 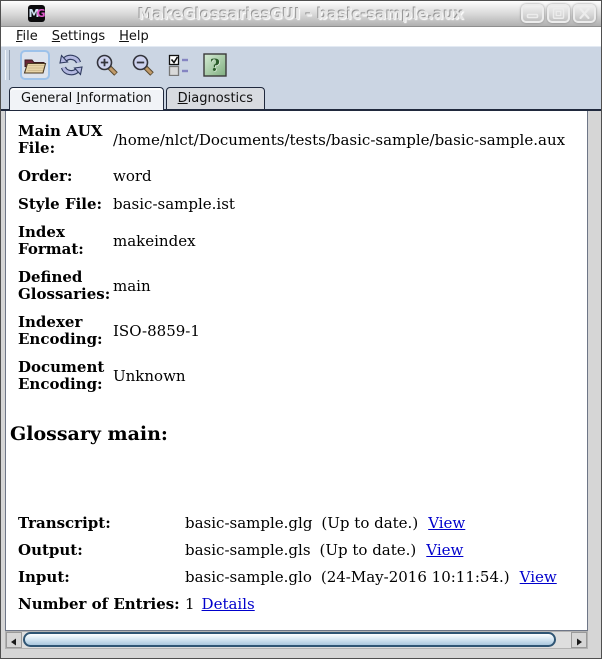 I want to click on field-document-encoding: Document Encoding: Unknown, so click(x=299, y=376).